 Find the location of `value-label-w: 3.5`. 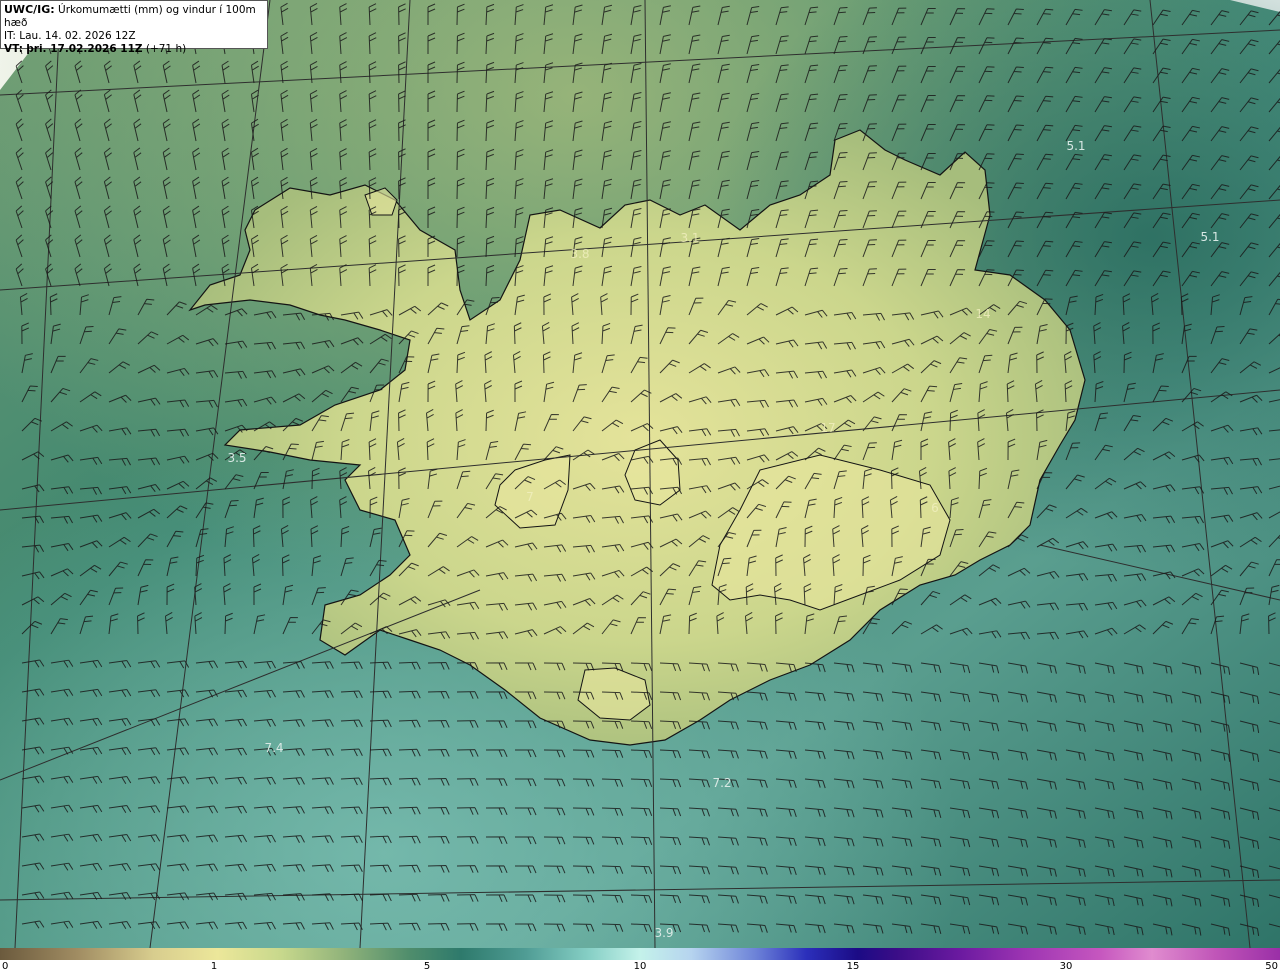

value-label-w: 3.5 is located at coordinates (237, 458).